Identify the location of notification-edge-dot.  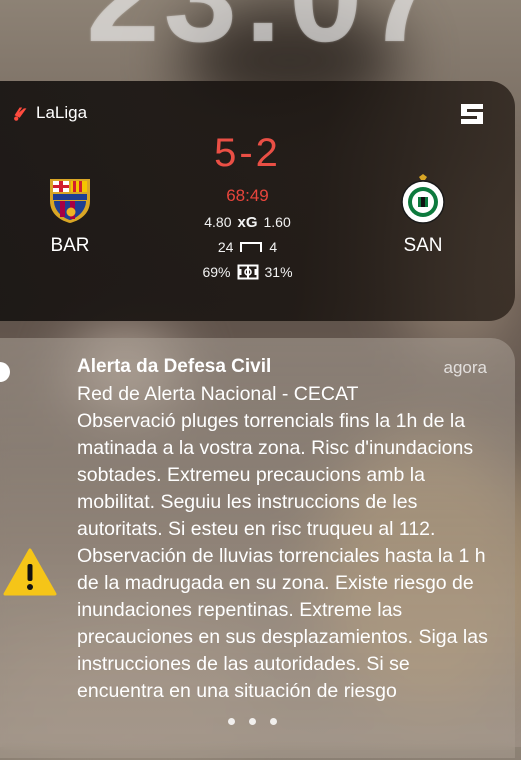
(5, 372).